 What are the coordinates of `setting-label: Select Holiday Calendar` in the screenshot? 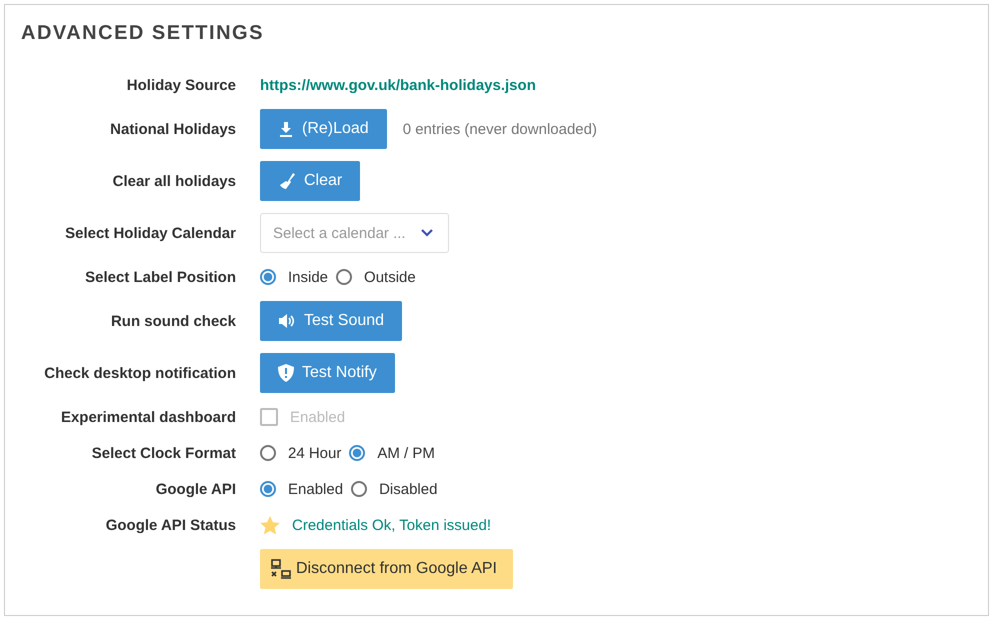 It's located at (150, 233).